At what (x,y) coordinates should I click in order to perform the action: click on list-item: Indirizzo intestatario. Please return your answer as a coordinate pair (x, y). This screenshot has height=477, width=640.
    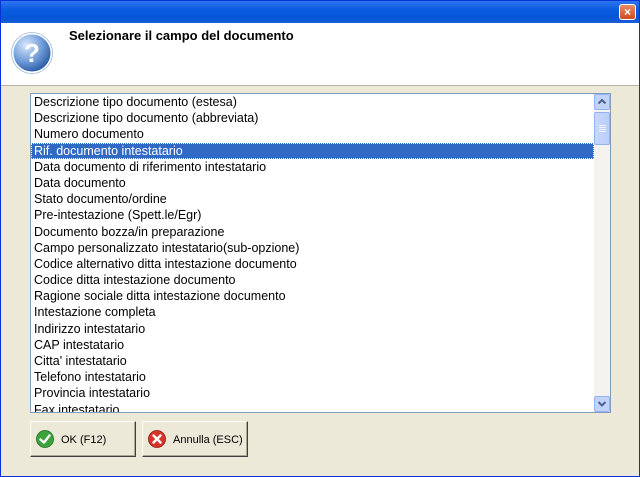
    Looking at the image, I should click on (312, 329).